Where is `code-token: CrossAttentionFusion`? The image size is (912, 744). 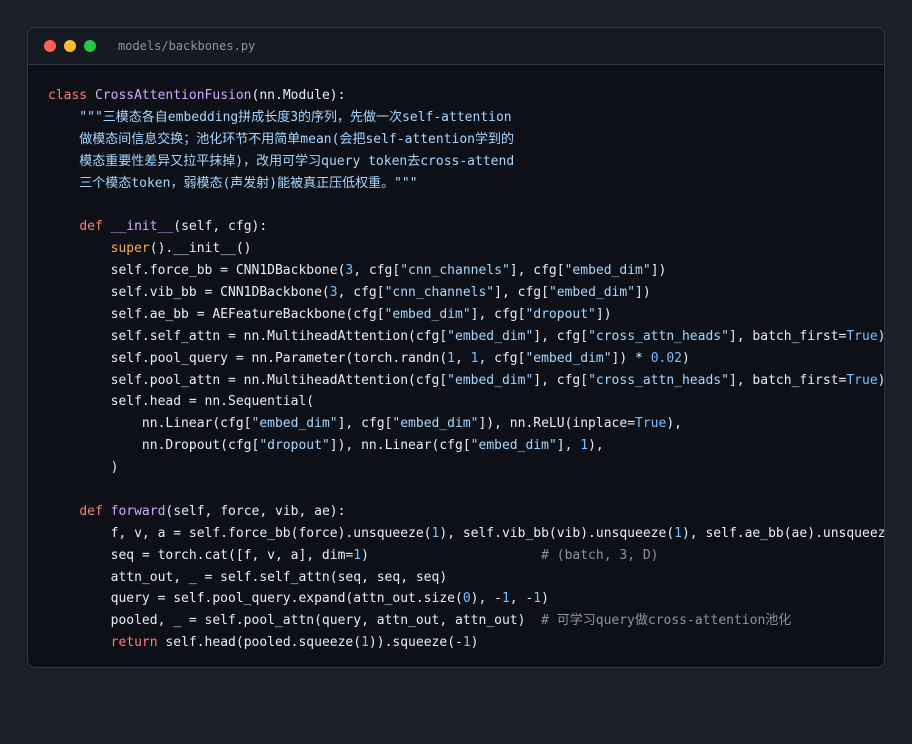
code-token: CrossAttentionFusion is located at coordinates (173, 95).